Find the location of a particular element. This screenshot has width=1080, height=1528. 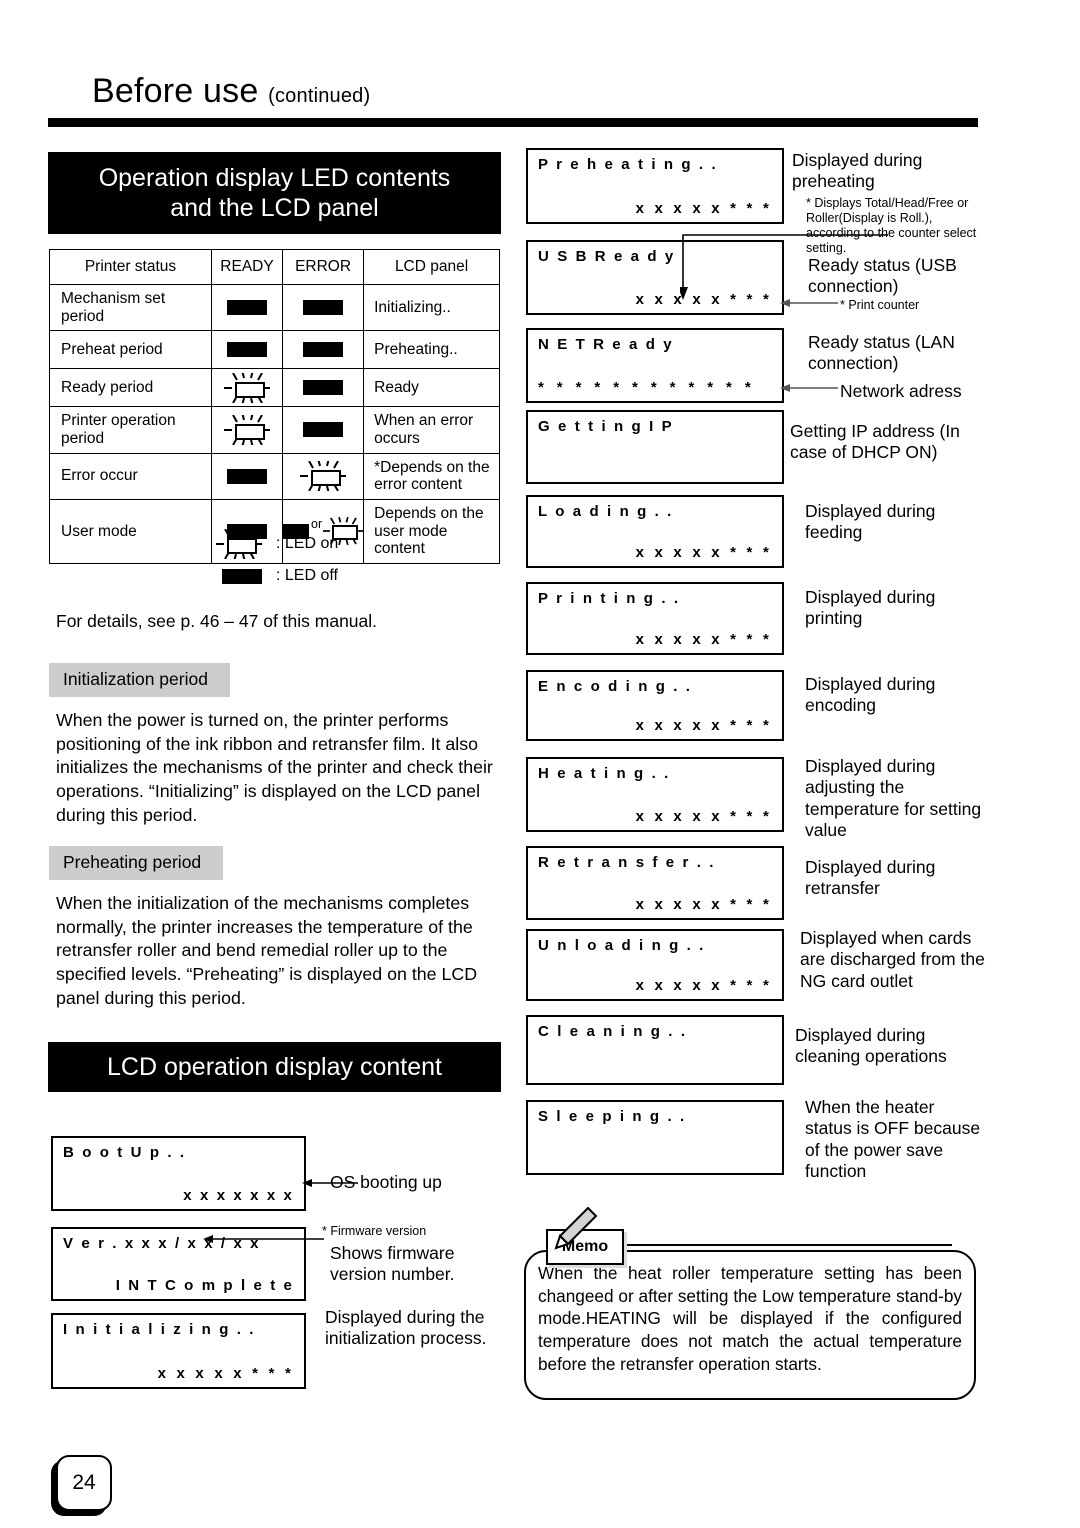

legend-label-led-off: : LED off is located at coordinates (307, 575).